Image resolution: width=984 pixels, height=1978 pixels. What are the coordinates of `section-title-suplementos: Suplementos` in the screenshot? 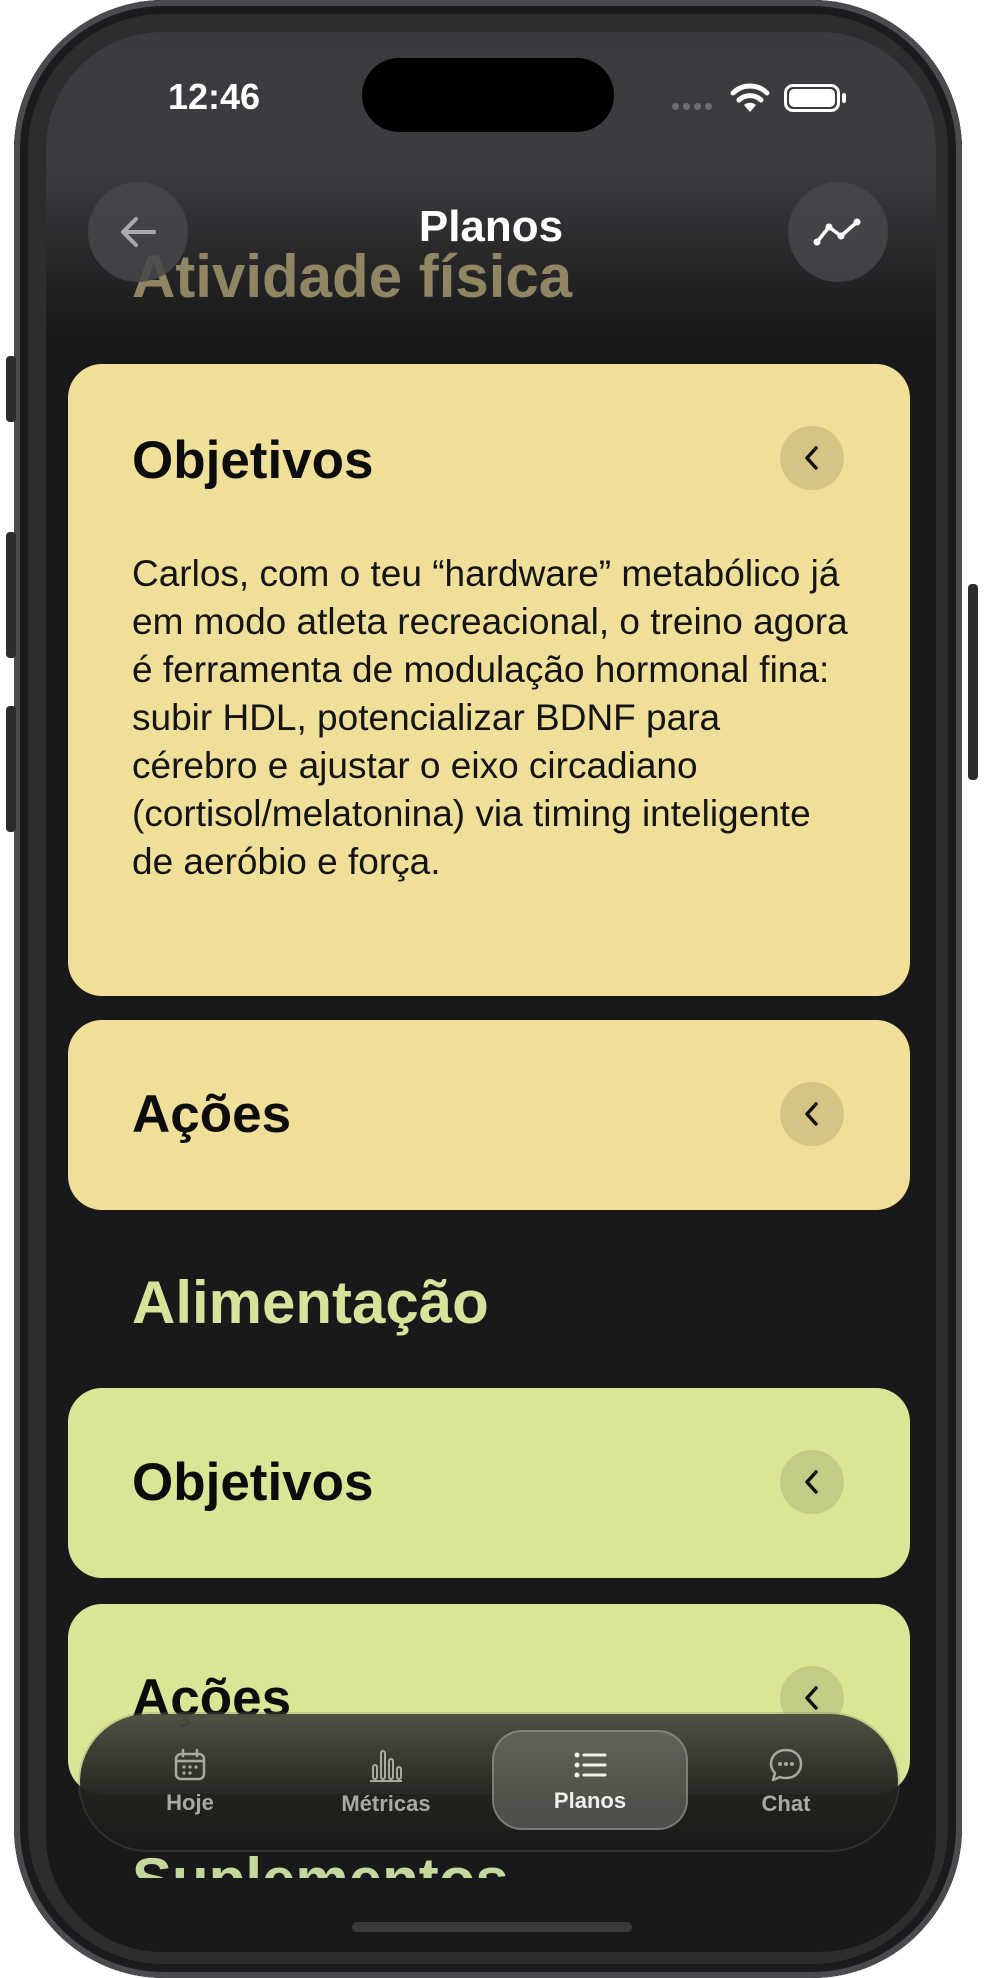 It's located at (320, 1864).